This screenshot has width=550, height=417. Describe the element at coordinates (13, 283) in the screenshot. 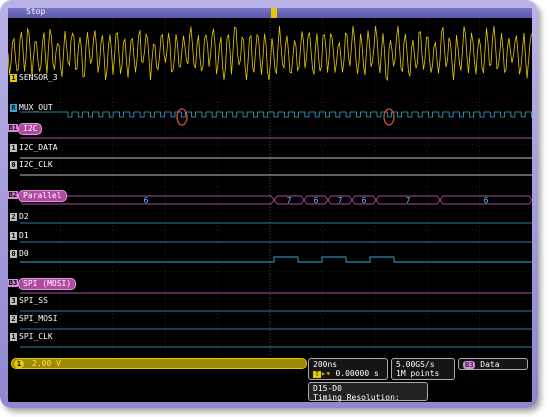

I see `b3-marker: B3` at that location.